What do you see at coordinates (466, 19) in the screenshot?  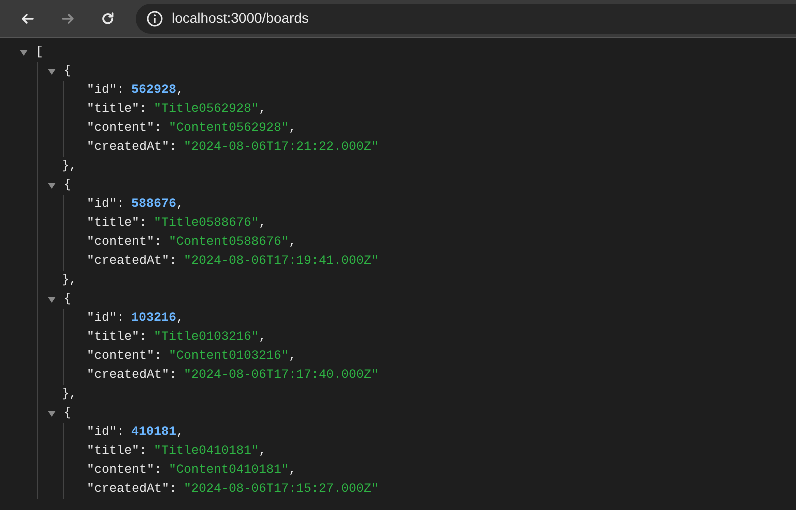 I see `address-bar: localhost:3000/boards` at bounding box center [466, 19].